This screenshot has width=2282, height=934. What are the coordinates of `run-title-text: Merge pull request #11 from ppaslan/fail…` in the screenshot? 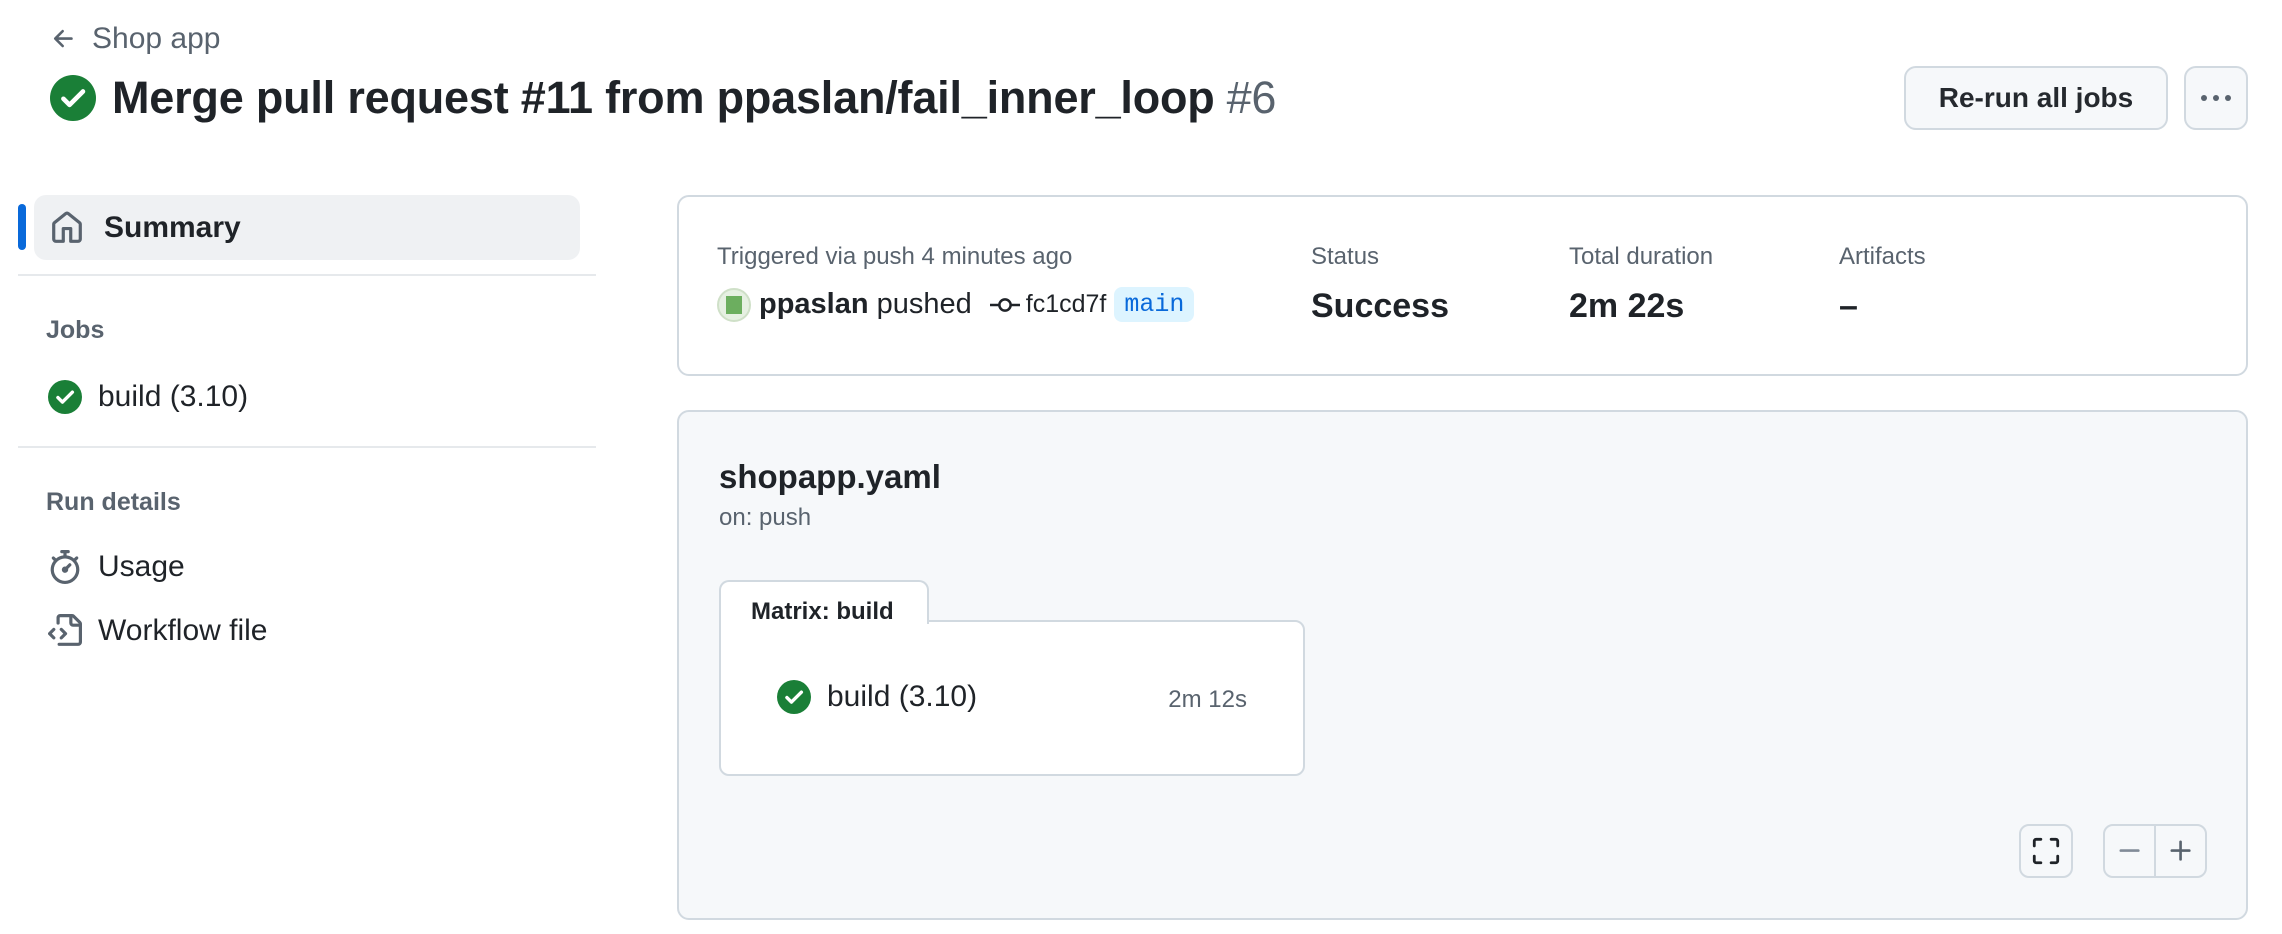 It's located at (663, 97).